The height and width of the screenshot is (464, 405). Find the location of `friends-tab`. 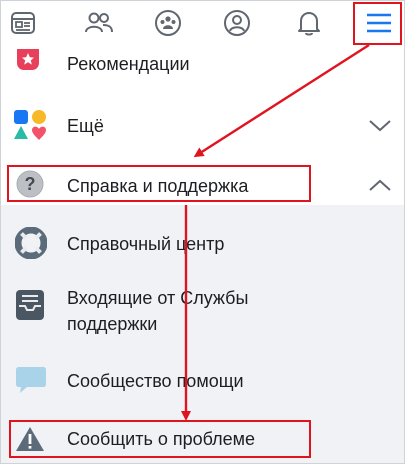

friends-tab is located at coordinates (99, 23).